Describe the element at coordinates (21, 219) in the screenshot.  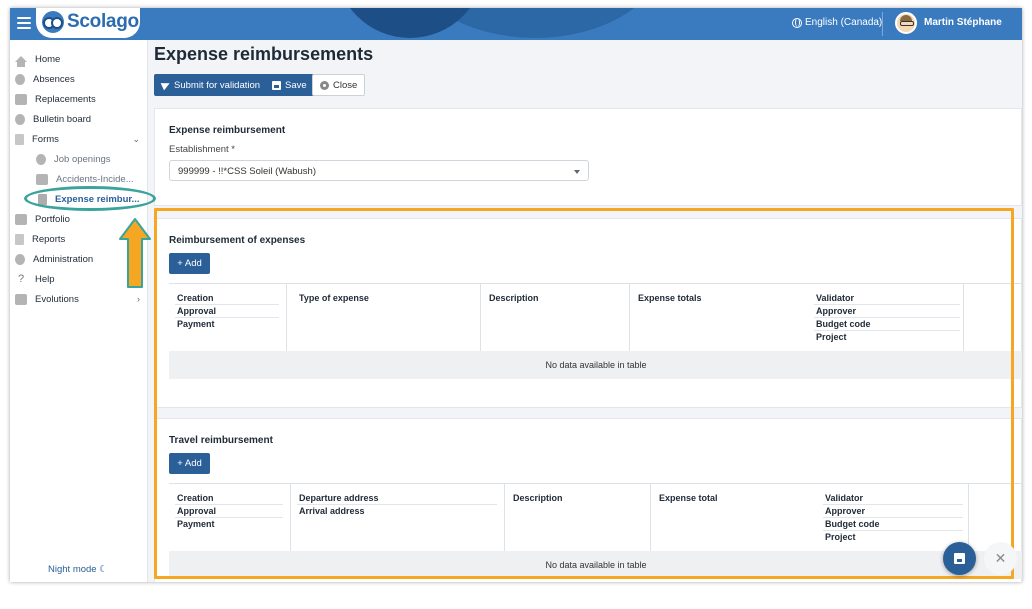
I see `trophy-icon` at that location.